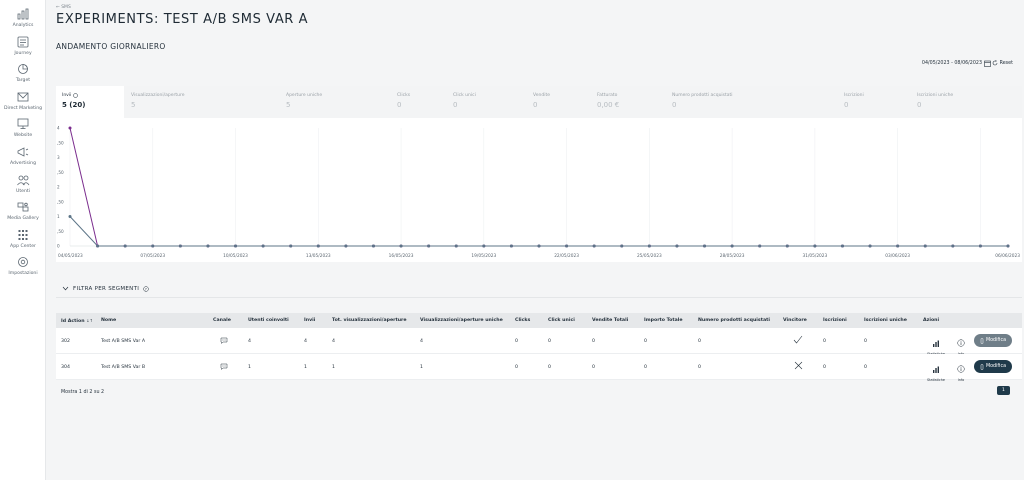 The height and width of the screenshot is (480, 1024). Describe the element at coordinates (593, 367) in the screenshot. I see `cell-sales: 0` at that location.